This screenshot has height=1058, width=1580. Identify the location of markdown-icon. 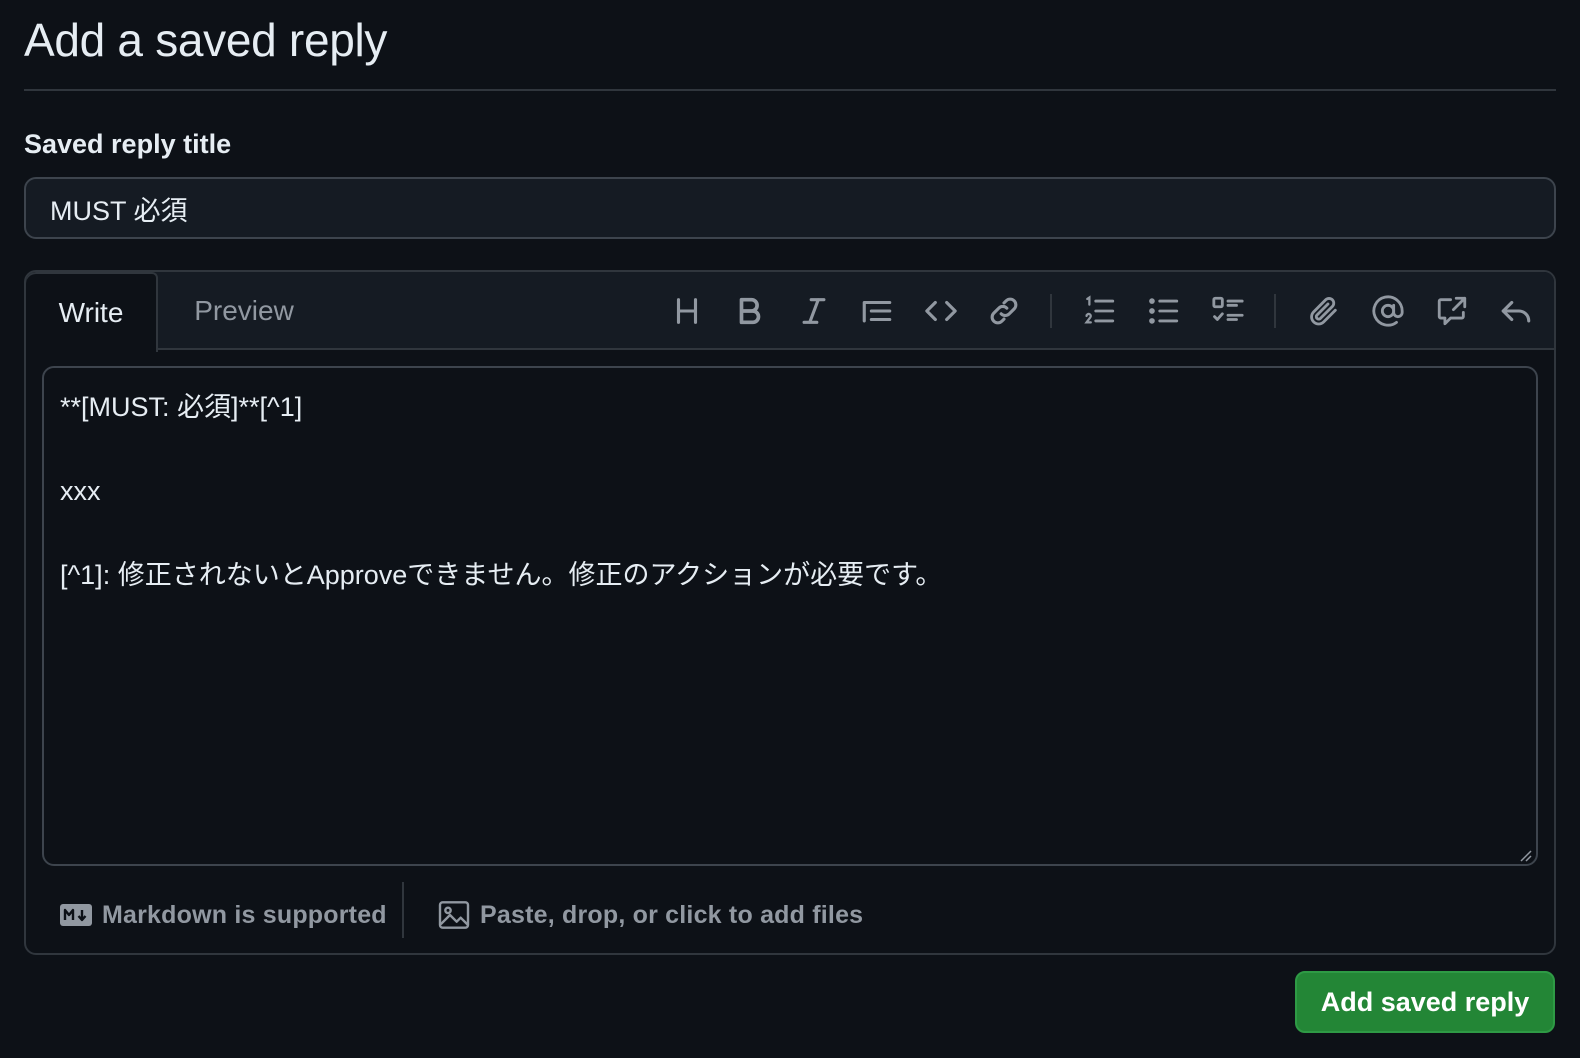
(76, 915).